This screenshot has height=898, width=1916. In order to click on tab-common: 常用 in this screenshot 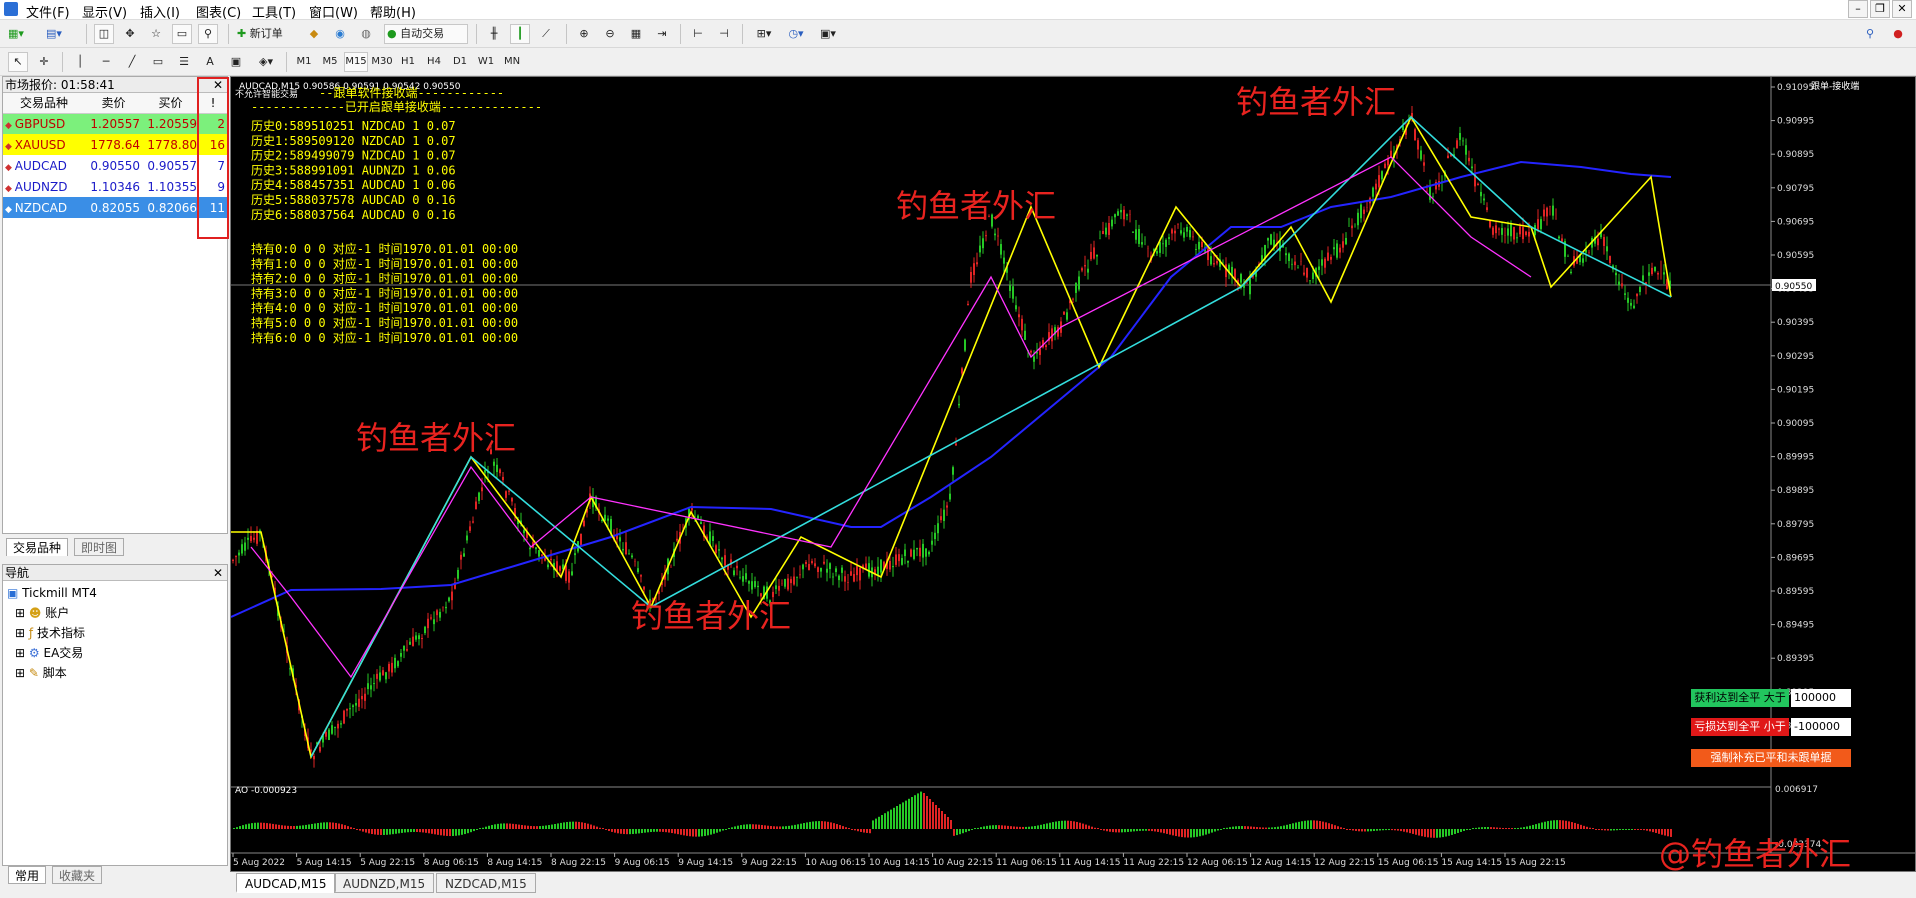, I will do `click(27, 875)`.